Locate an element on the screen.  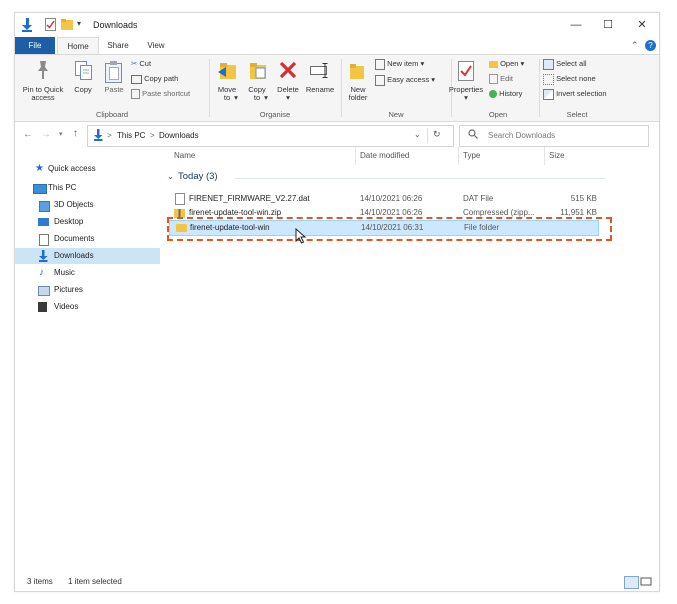
tab-home: Home is located at coordinates (78, 46).